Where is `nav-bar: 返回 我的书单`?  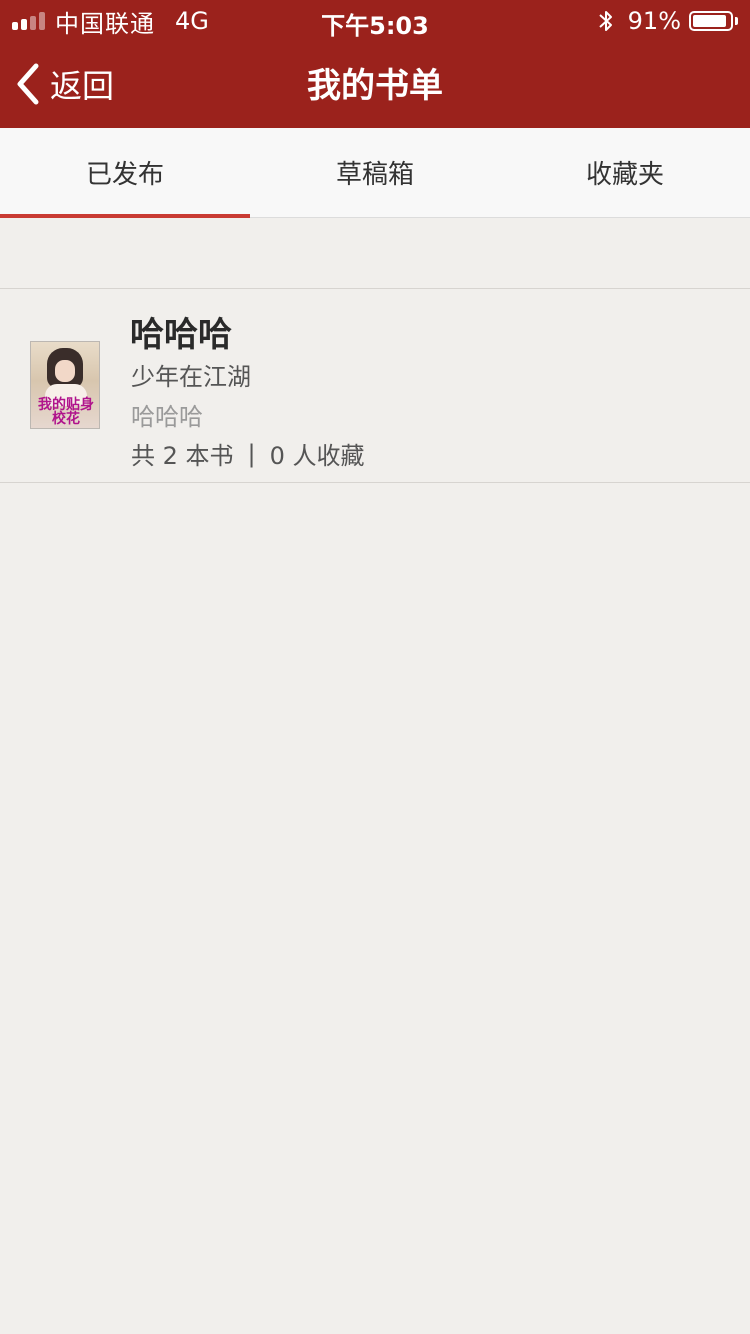 nav-bar: 返回 我的书单 is located at coordinates (375, 84).